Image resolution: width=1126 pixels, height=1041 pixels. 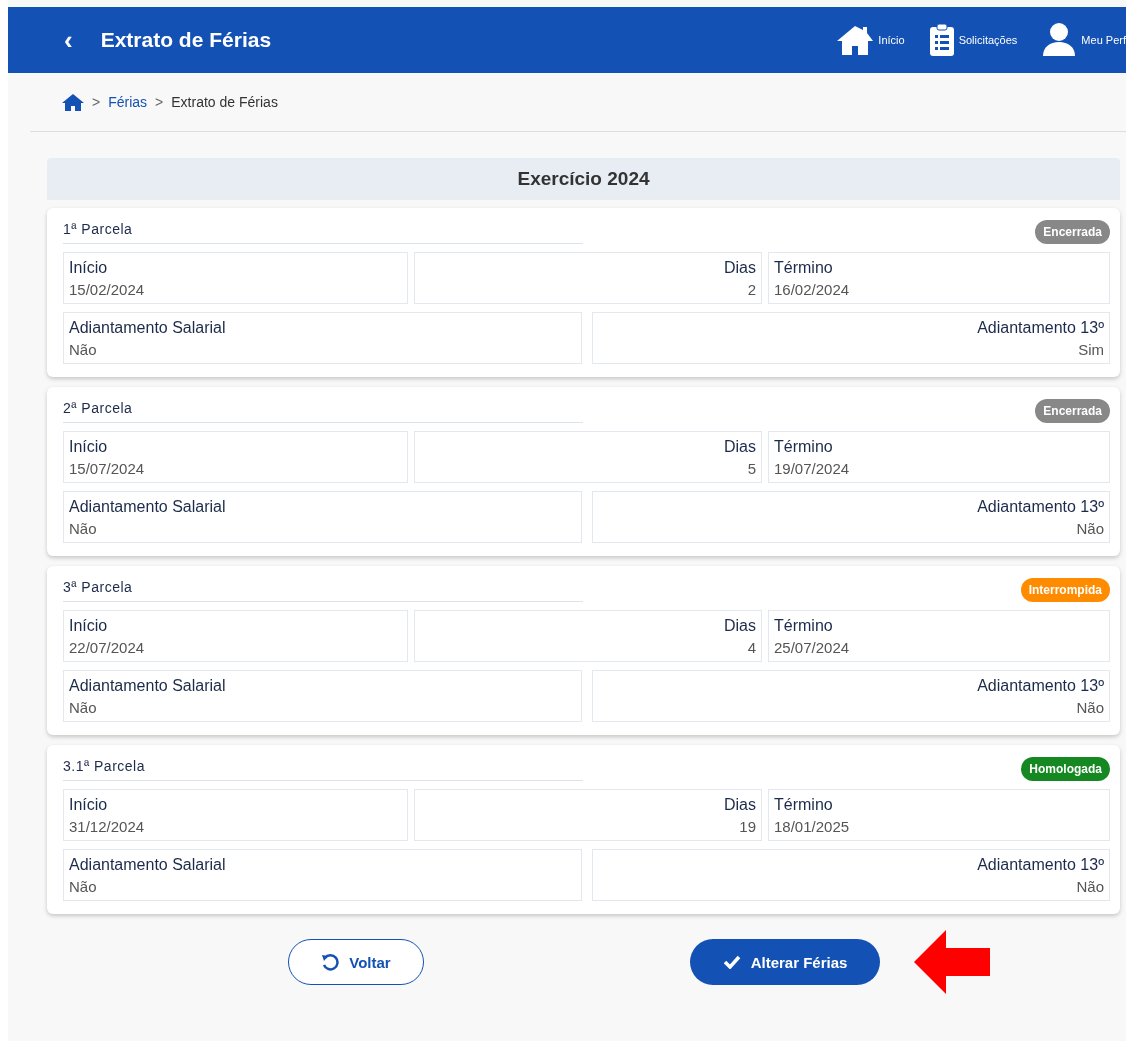 What do you see at coordinates (224, 102) in the screenshot?
I see `breadcrumb-current: Extrato de Férias` at bounding box center [224, 102].